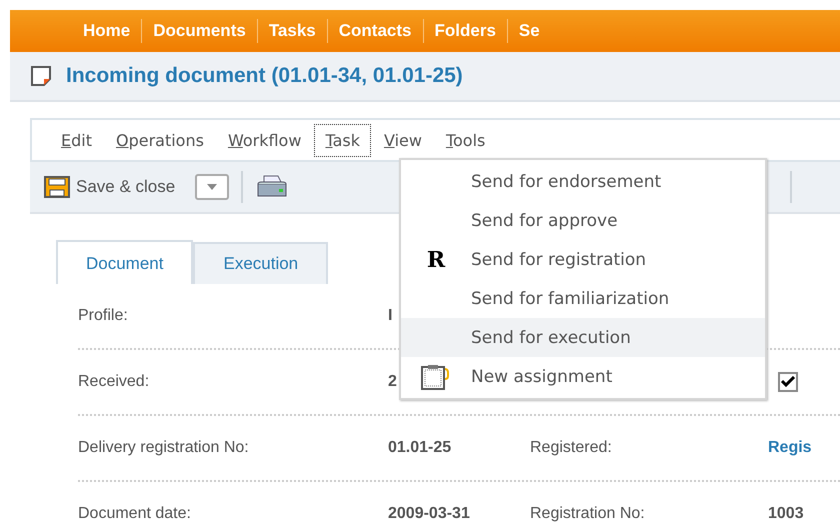  Describe the element at coordinates (571, 448) in the screenshot. I see `field-label: Registered:` at that location.